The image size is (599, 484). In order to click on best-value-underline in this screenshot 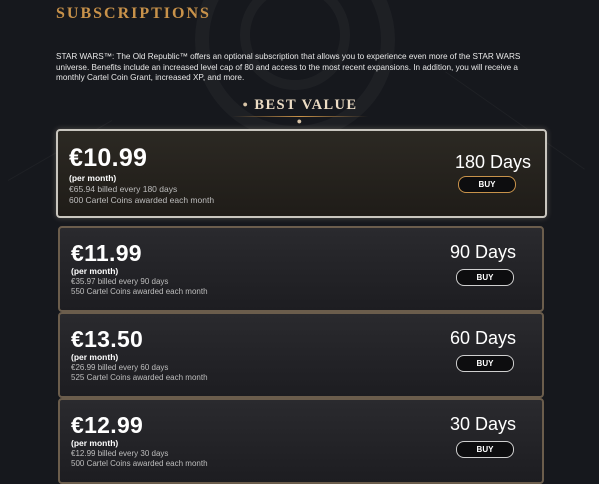, I will do `click(300, 116)`.